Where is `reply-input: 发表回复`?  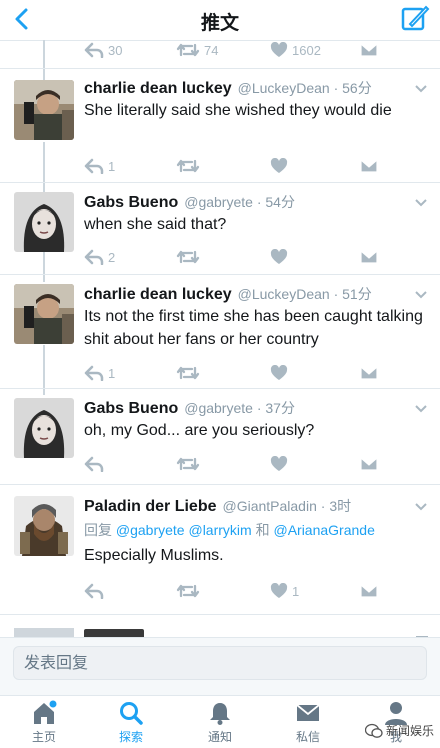
reply-input: 发表回复 is located at coordinates (220, 663).